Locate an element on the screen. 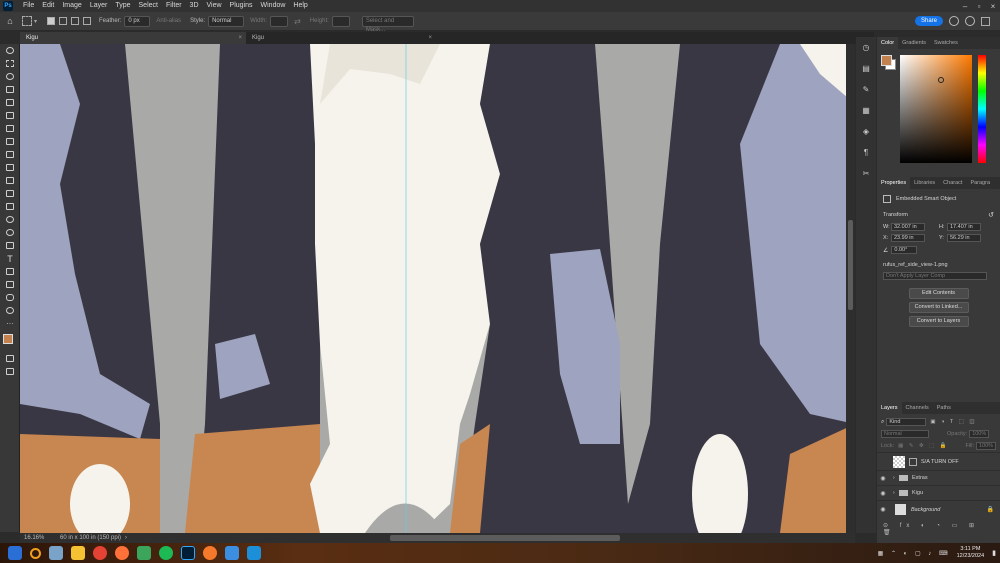 This screenshot has height=563, width=1000. hue-slider is located at coordinates (982, 109).